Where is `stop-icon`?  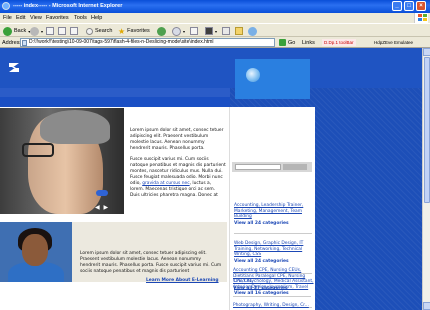 stop-icon is located at coordinates (50, 31).